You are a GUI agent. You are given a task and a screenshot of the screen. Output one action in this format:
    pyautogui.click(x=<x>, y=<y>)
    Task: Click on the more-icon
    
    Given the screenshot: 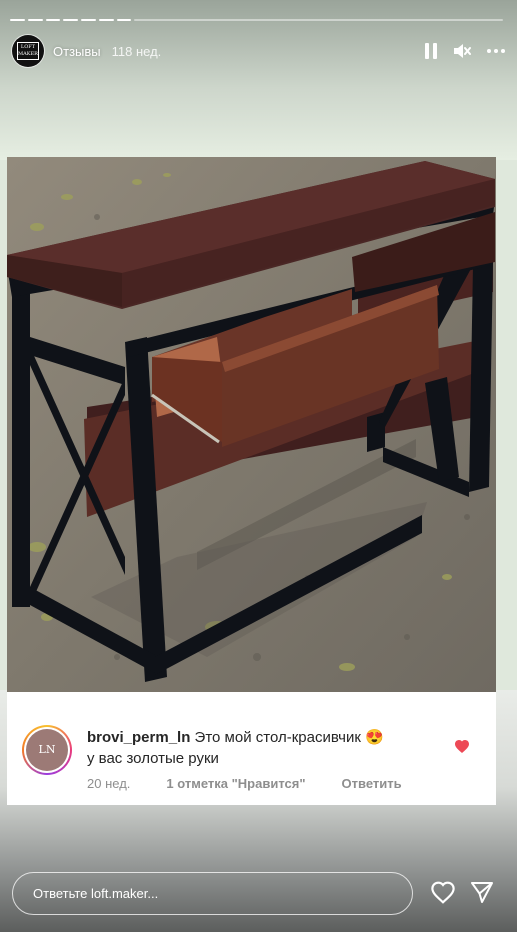 What is the action you would take?
    pyautogui.click(x=496, y=51)
    